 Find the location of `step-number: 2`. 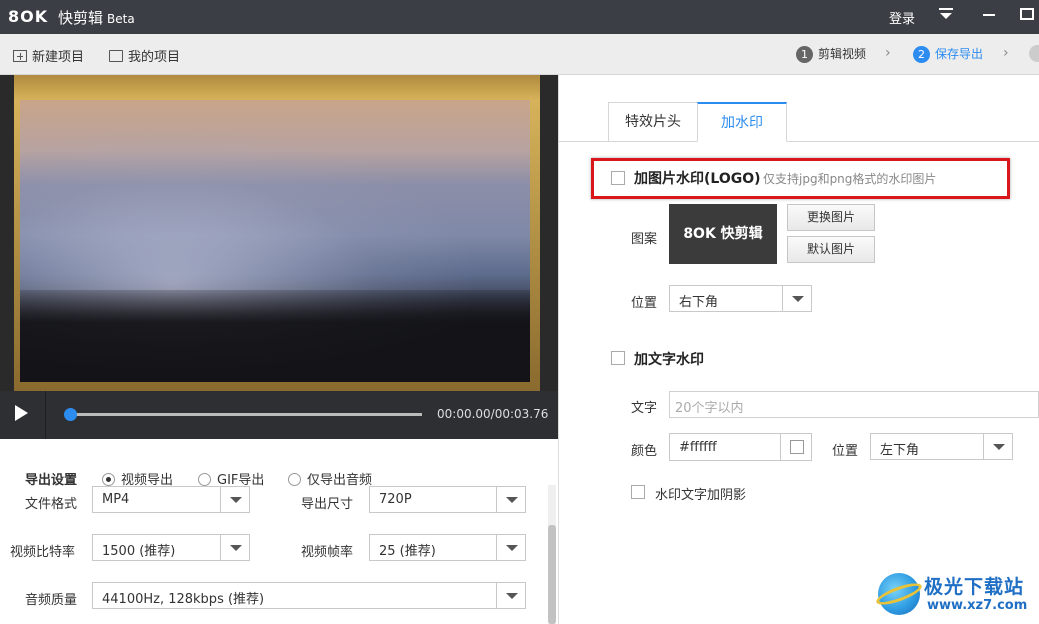

step-number: 2 is located at coordinates (921, 54).